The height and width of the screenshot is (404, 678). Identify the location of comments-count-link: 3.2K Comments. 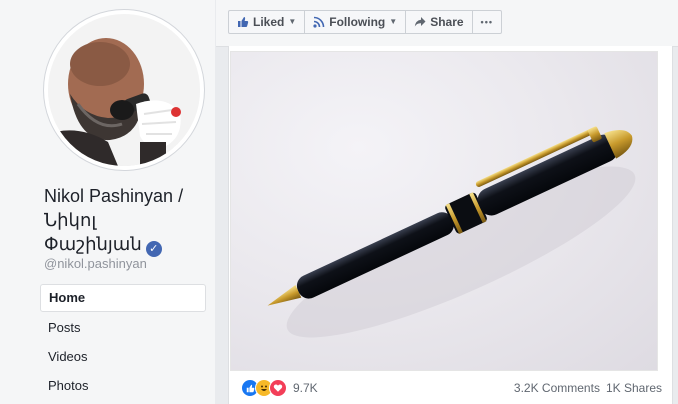
(557, 388).